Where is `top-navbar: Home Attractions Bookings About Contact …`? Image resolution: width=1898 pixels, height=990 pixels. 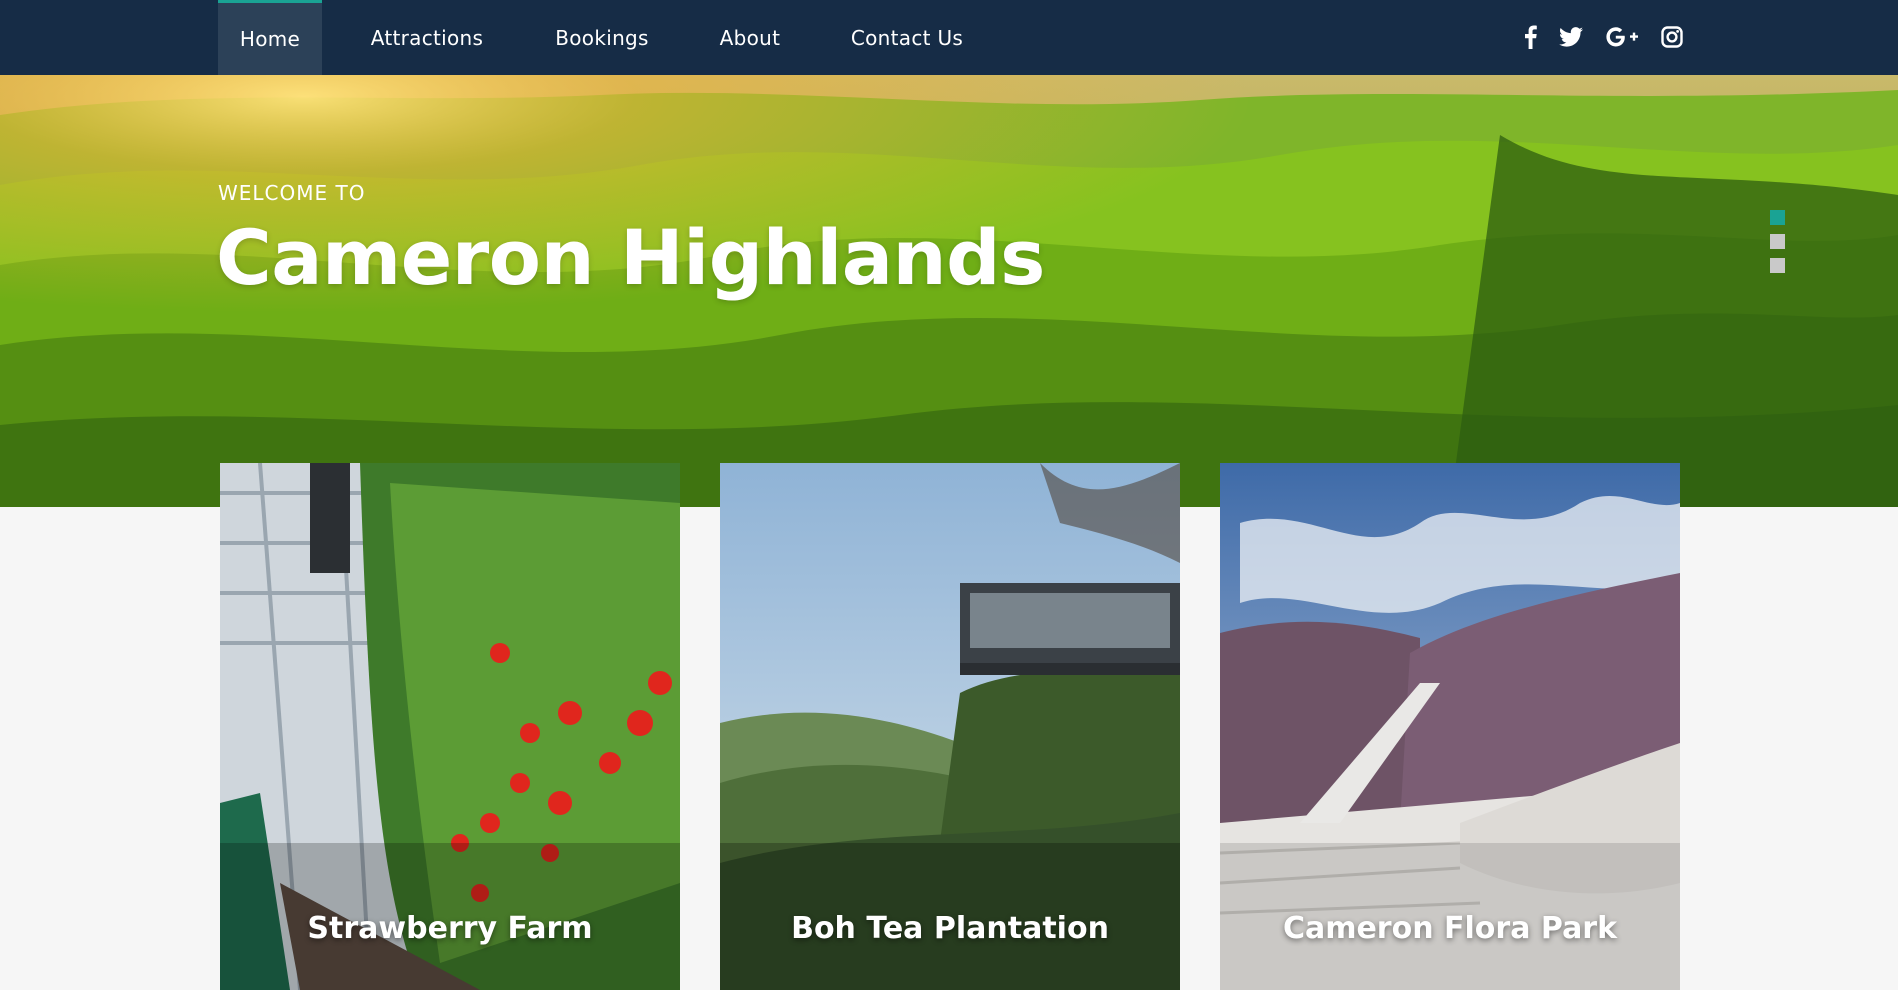 top-navbar: Home Attractions Bookings About Contact … is located at coordinates (949, 37).